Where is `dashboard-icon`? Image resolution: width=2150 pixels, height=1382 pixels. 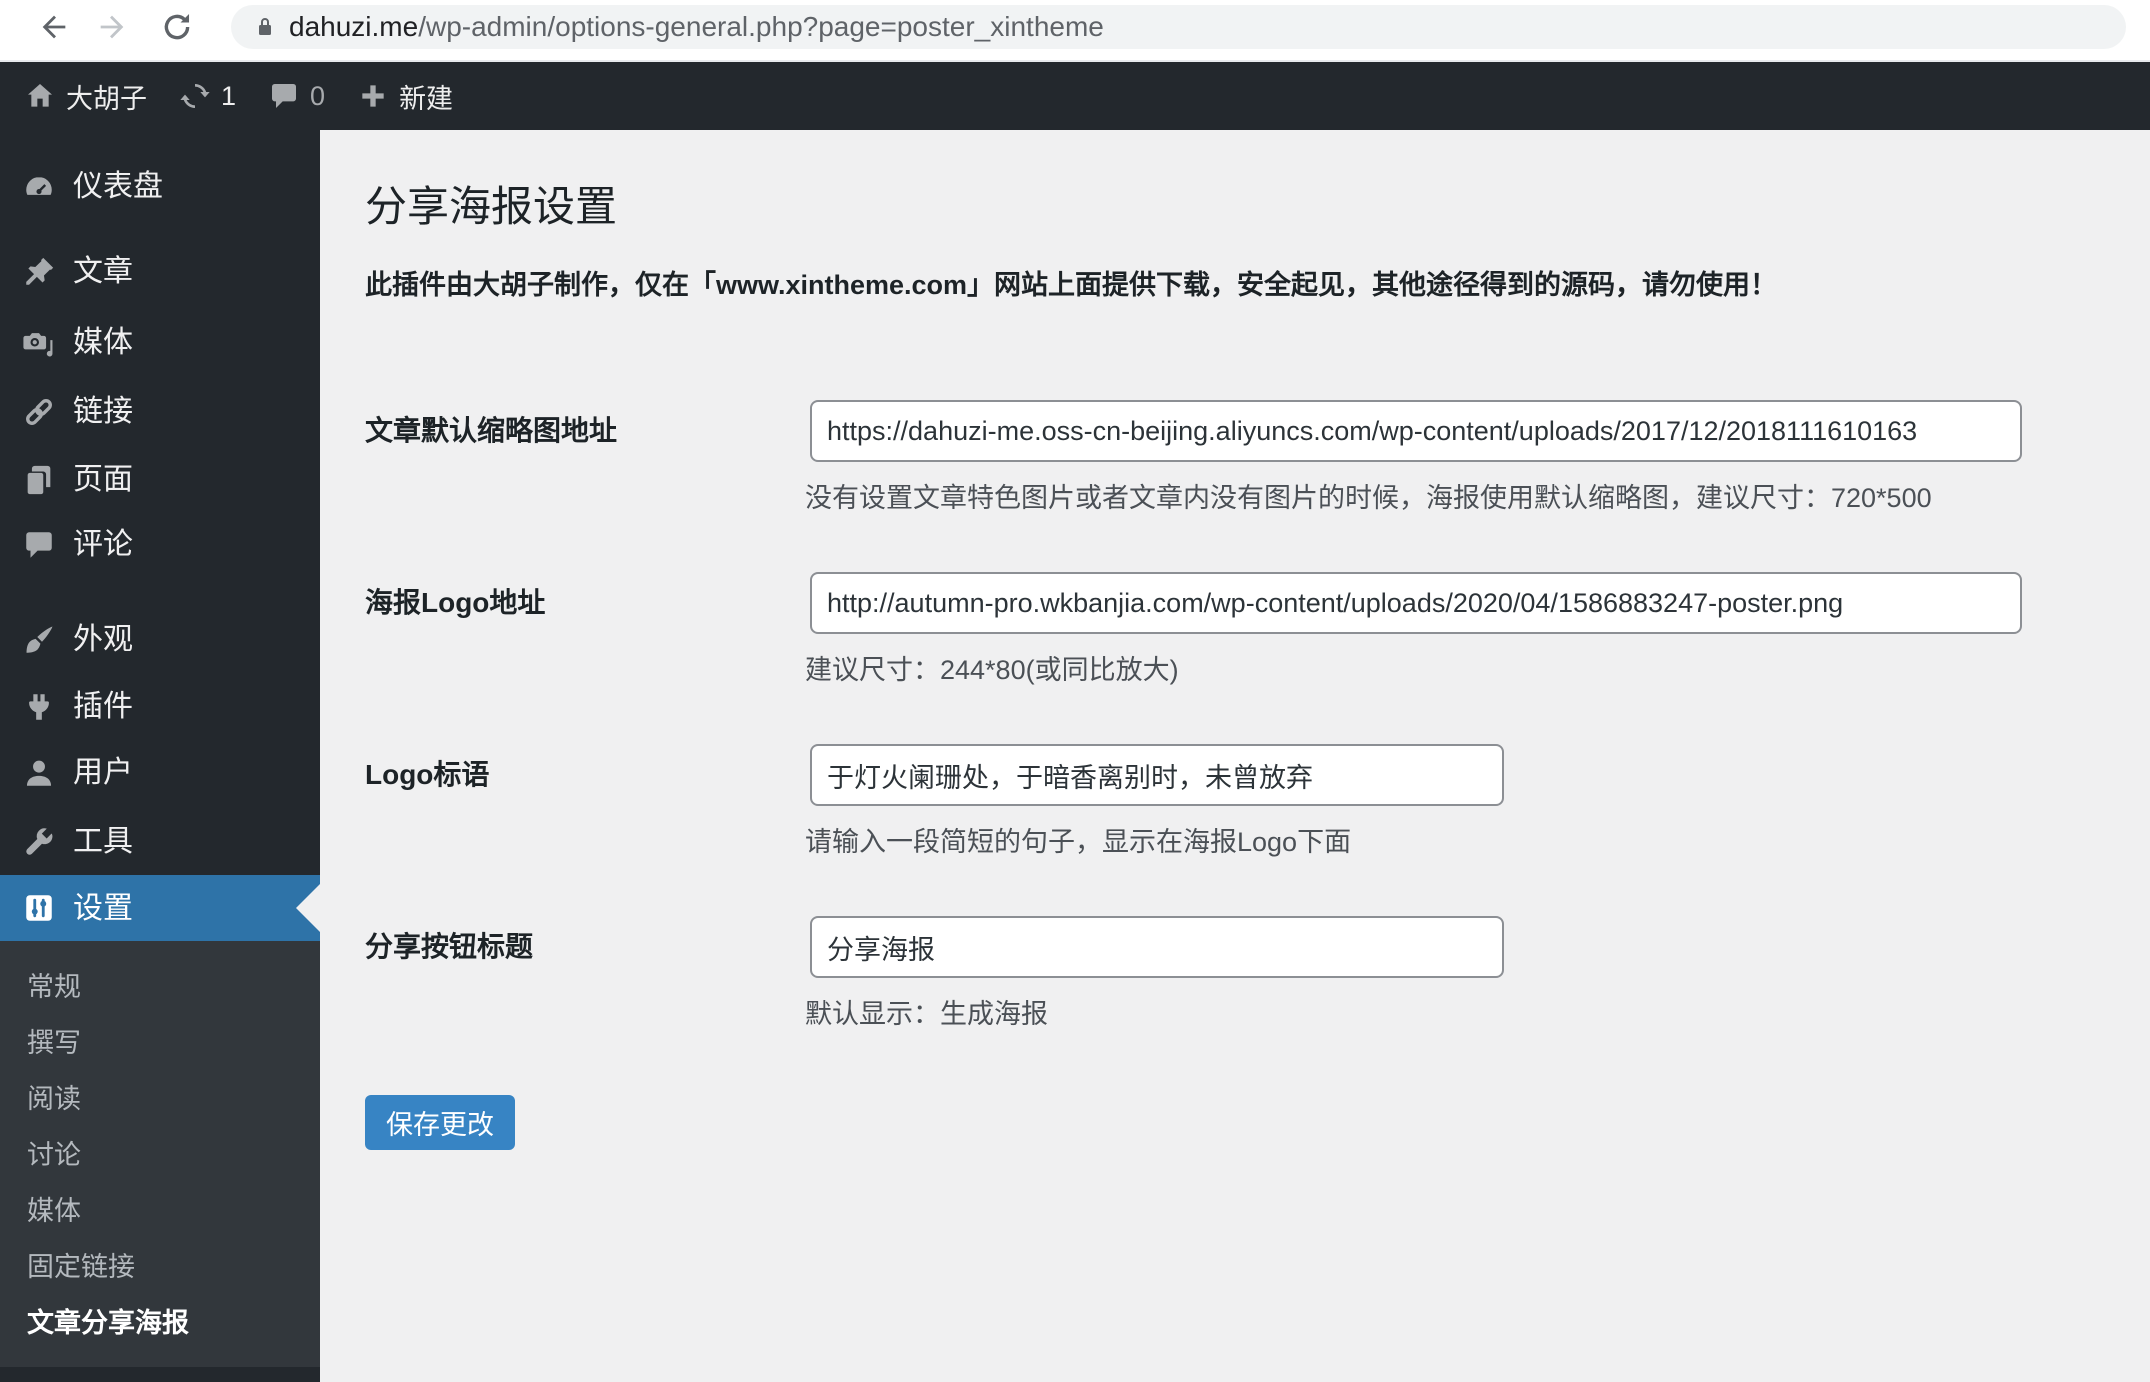
dashboard-icon is located at coordinates (39, 187).